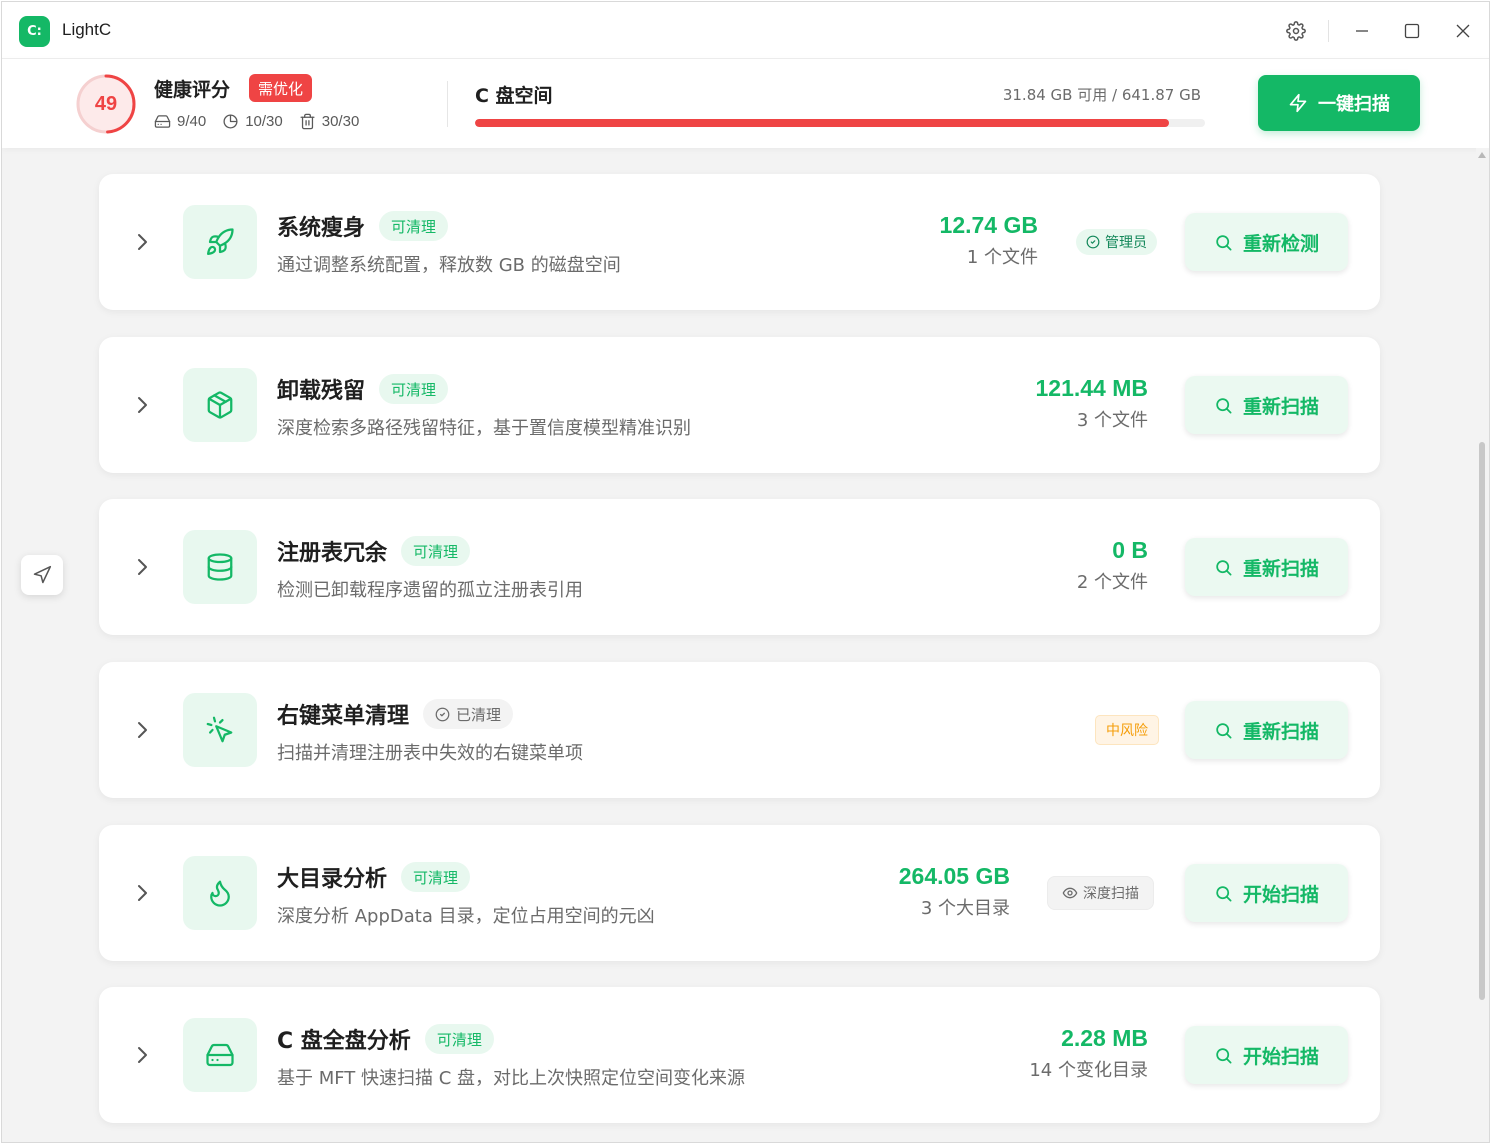 Image resolution: width=1491 pixels, height=1144 pixels. What do you see at coordinates (344, 1041) in the screenshot?
I see `task-title: C 盘全盘分析` at bounding box center [344, 1041].